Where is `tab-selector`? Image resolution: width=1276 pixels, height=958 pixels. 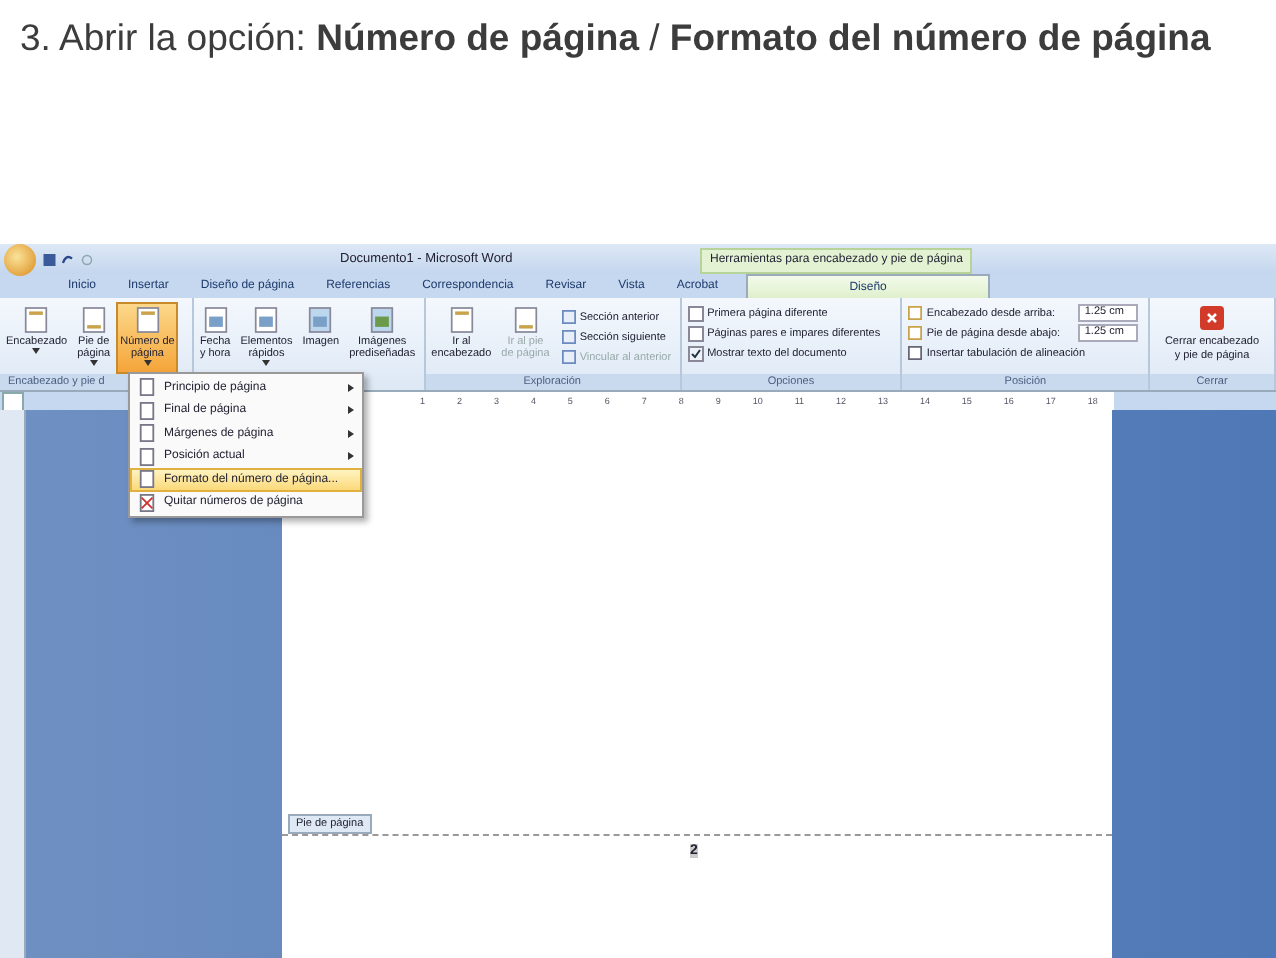 tab-selector is located at coordinates (13, 402).